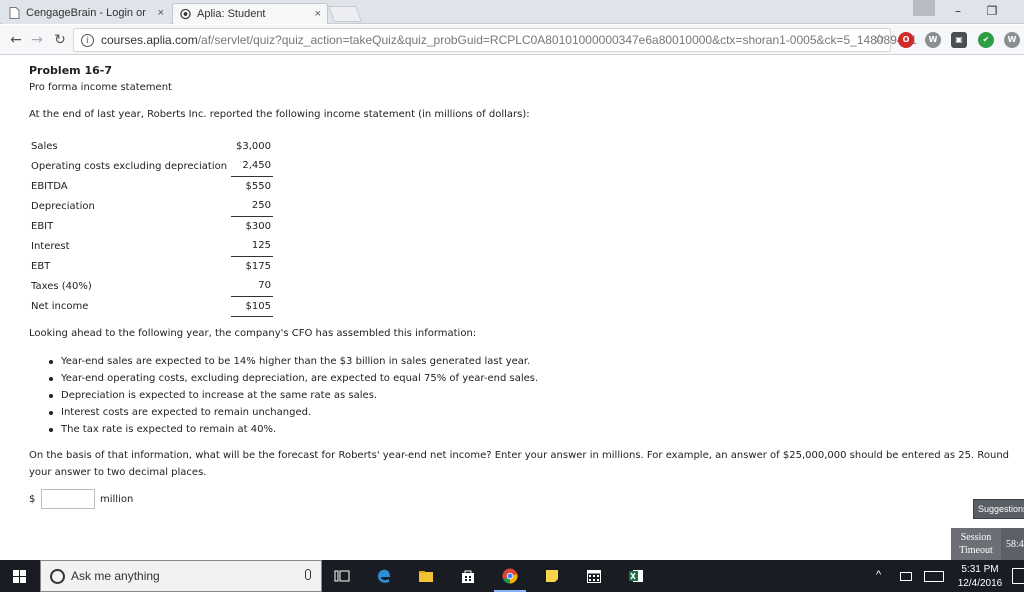  Describe the element at coordinates (258, 266) in the screenshot. I see `row-value: $175` at that location.